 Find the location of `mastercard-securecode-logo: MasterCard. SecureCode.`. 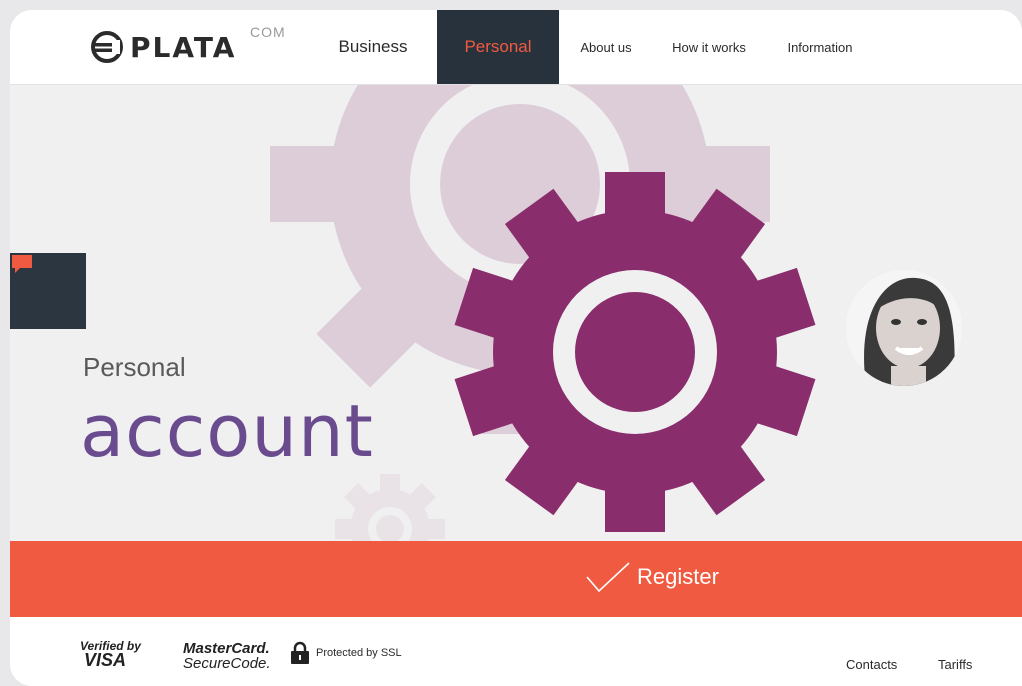

mastercard-securecode-logo: MasterCard. SecureCode. is located at coordinates (227, 656).